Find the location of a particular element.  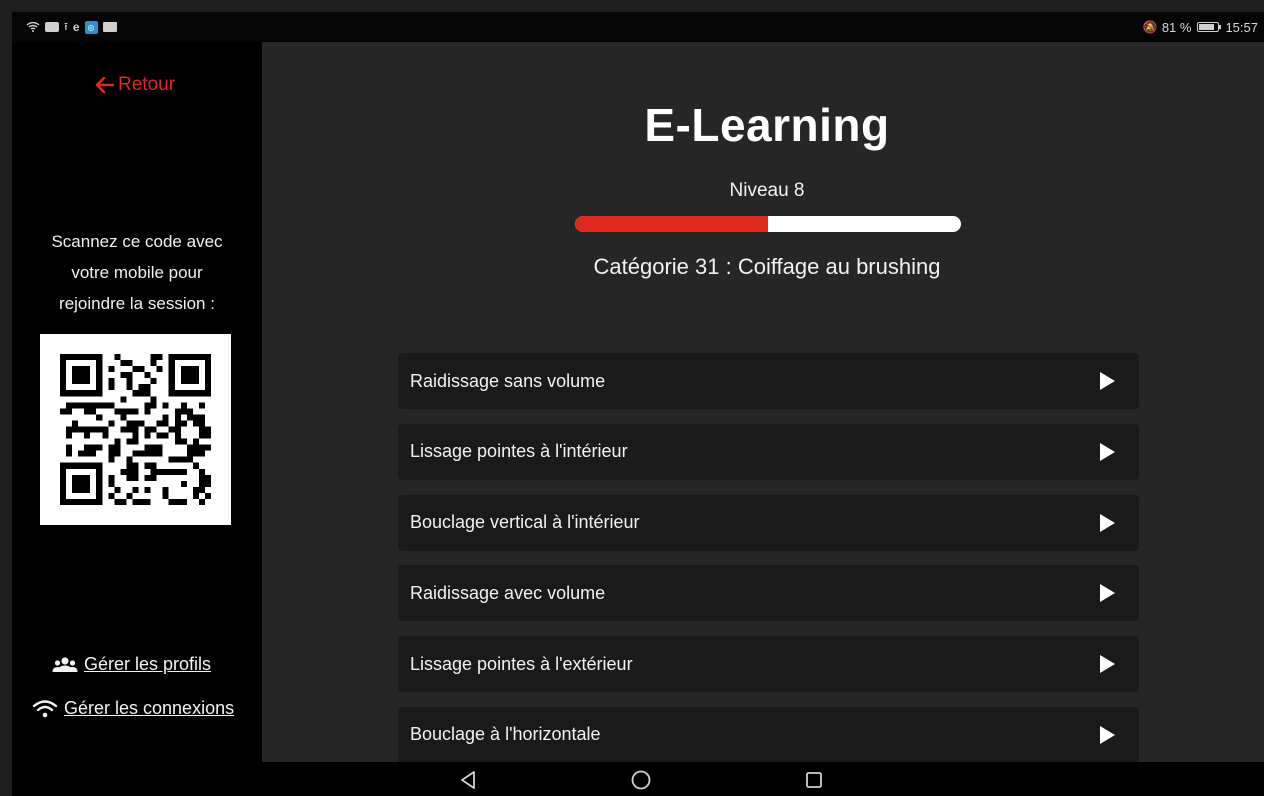

manage-connections-label: Gérer les connexions is located at coordinates (149, 708).